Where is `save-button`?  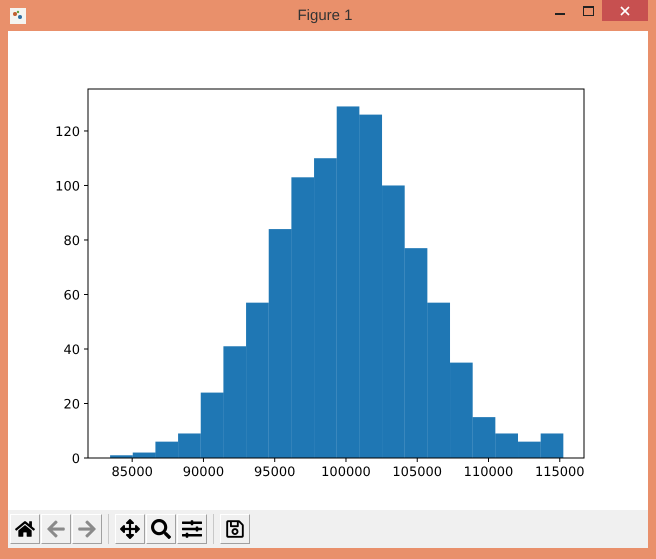
save-button is located at coordinates (235, 529).